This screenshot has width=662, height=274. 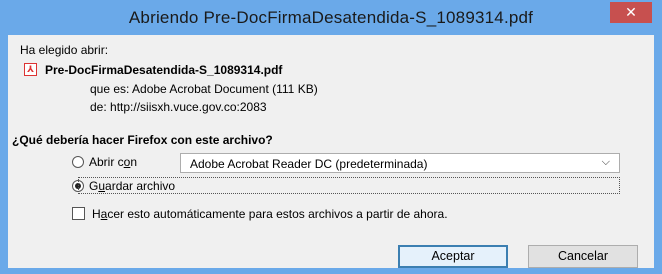 I want to click on accept-button: Aceptar, so click(x=453, y=256).